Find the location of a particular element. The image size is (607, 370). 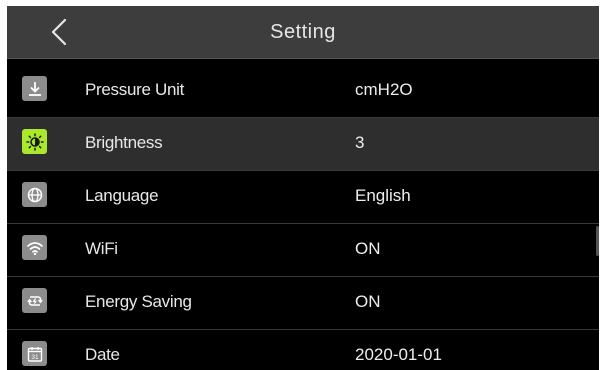

wifi-icon is located at coordinates (34, 247).